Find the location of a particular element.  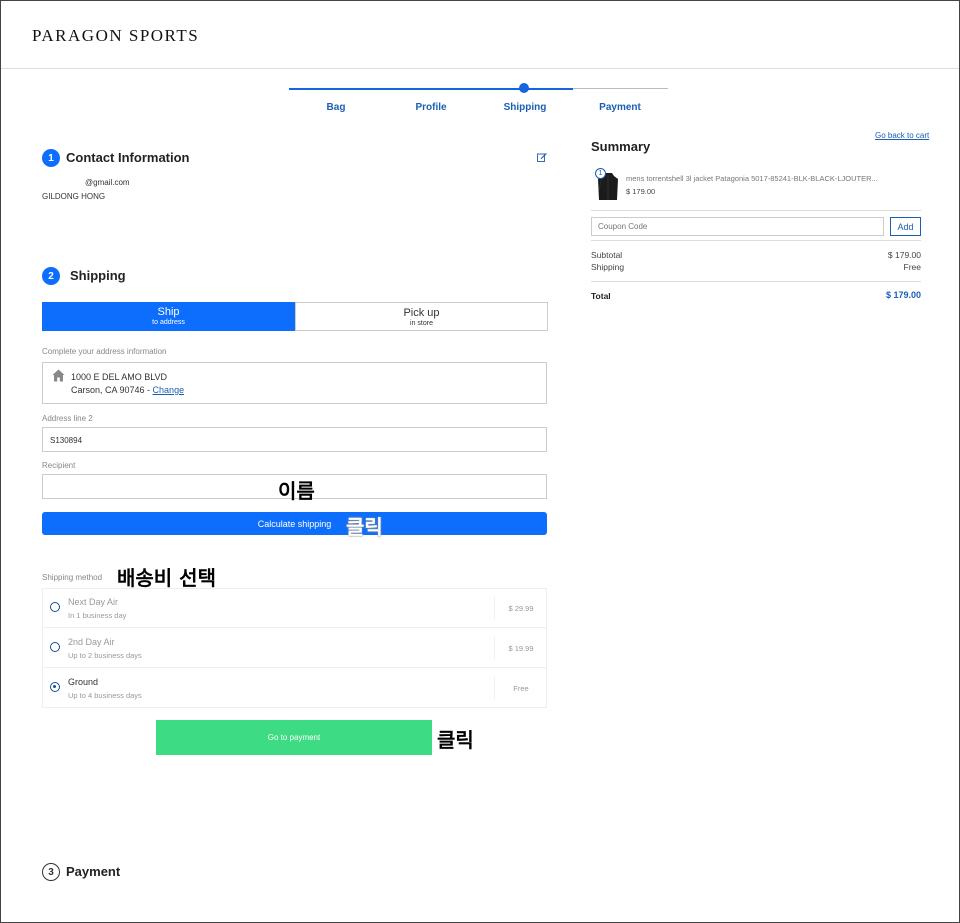

address2-value: S130894 is located at coordinates (66, 440).